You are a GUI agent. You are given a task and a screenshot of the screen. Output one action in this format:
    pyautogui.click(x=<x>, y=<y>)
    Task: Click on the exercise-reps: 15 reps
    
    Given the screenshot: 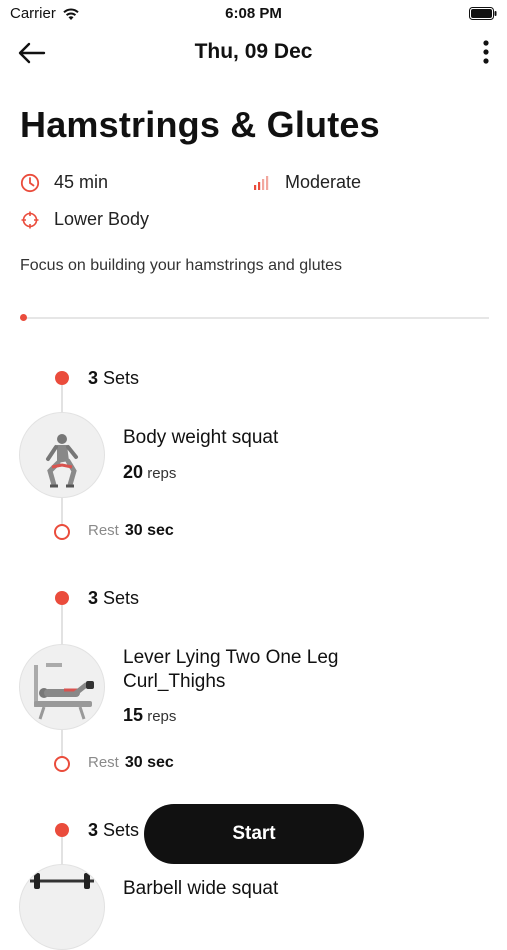 What is the action you would take?
    pyautogui.click(x=149, y=715)
    